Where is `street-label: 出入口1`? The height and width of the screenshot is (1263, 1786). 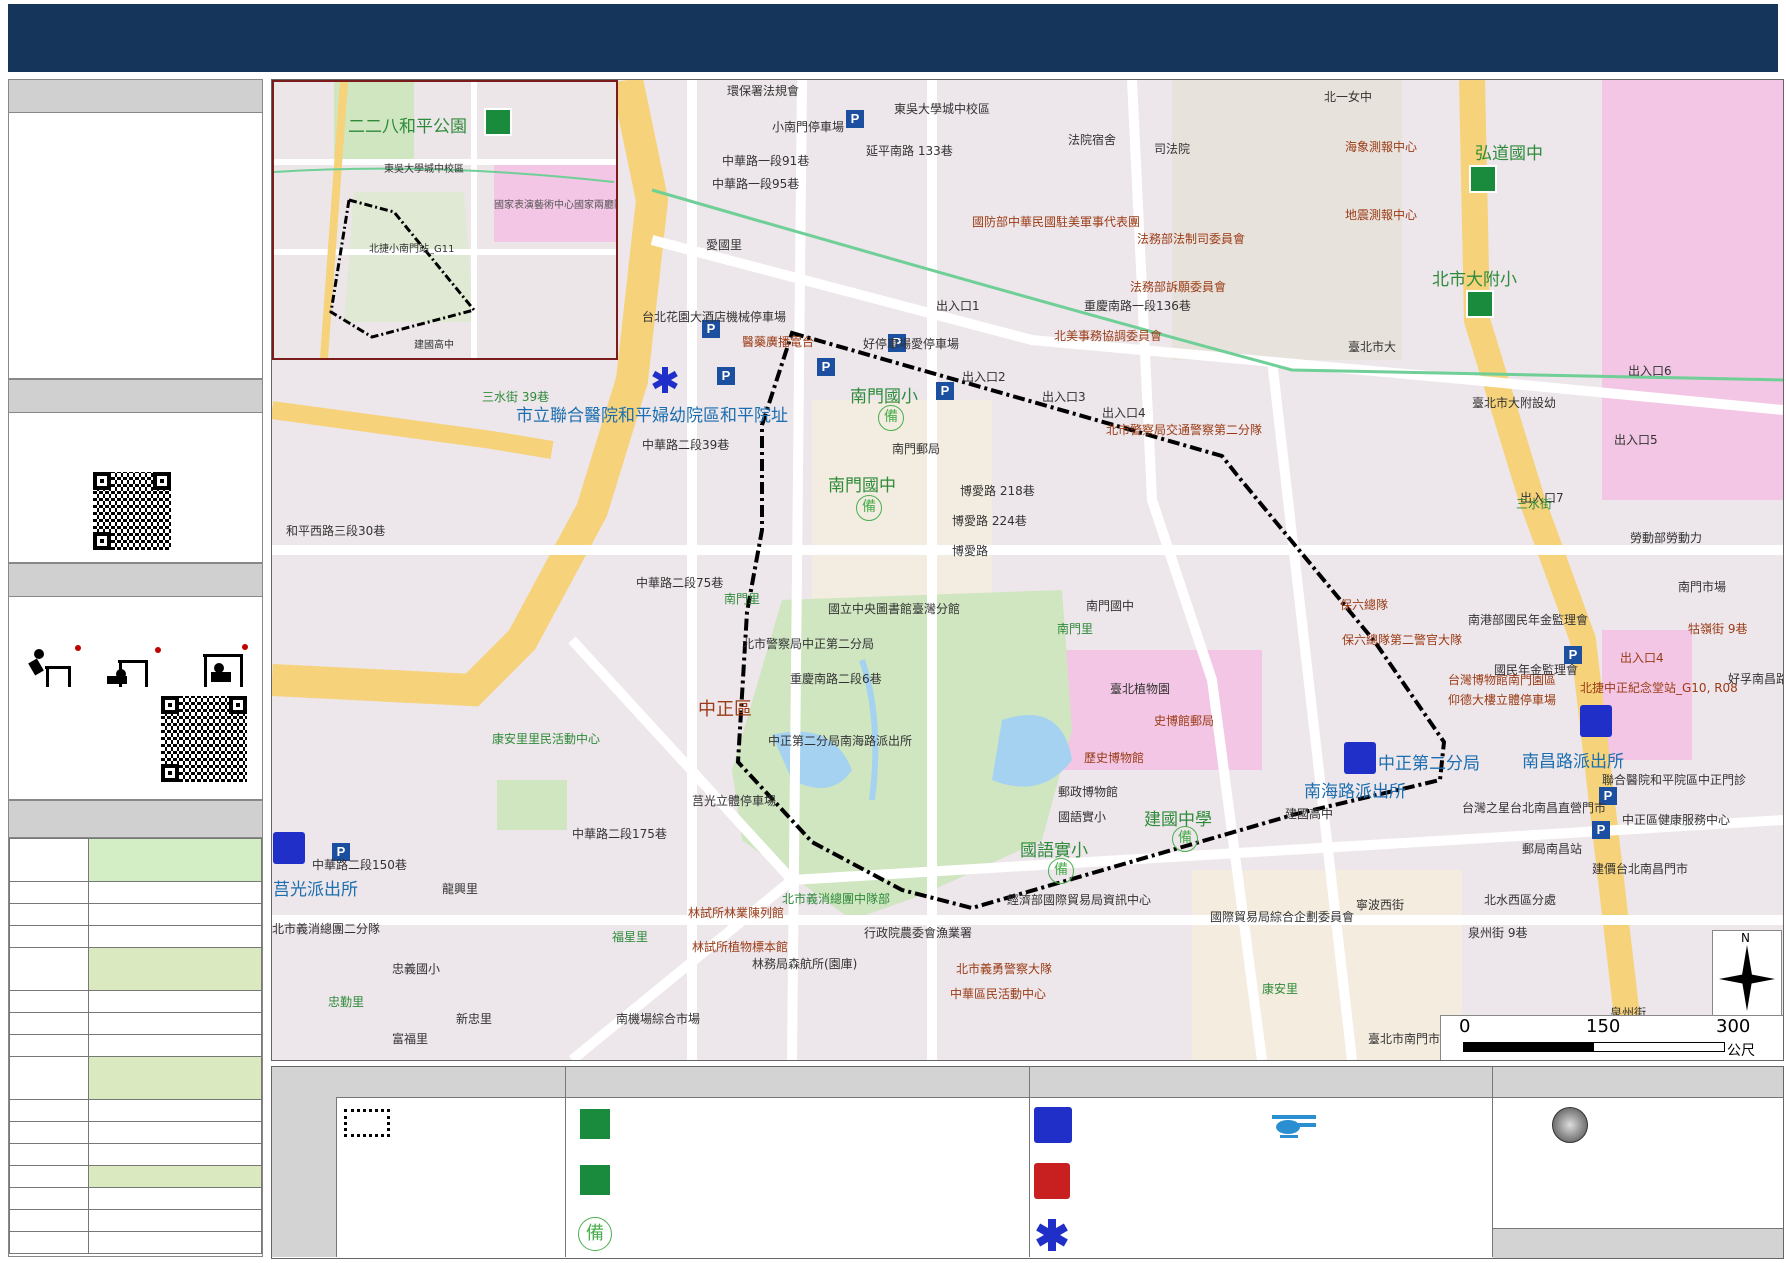 street-label: 出入口1 is located at coordinates (958, 306).